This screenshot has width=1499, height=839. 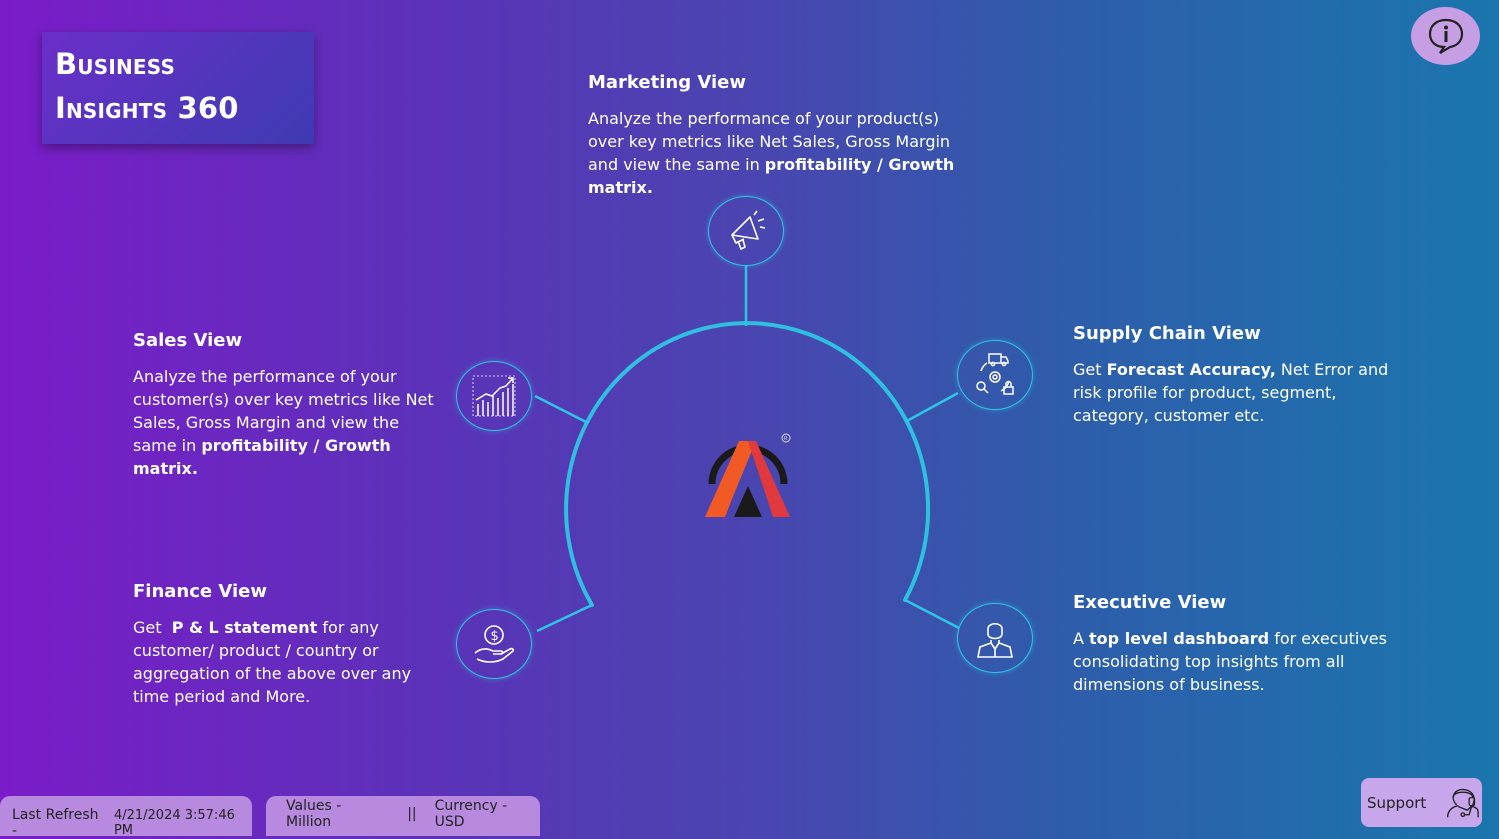 I want to click on values-unit-label: Values - Million, so click(x=314, y=814).